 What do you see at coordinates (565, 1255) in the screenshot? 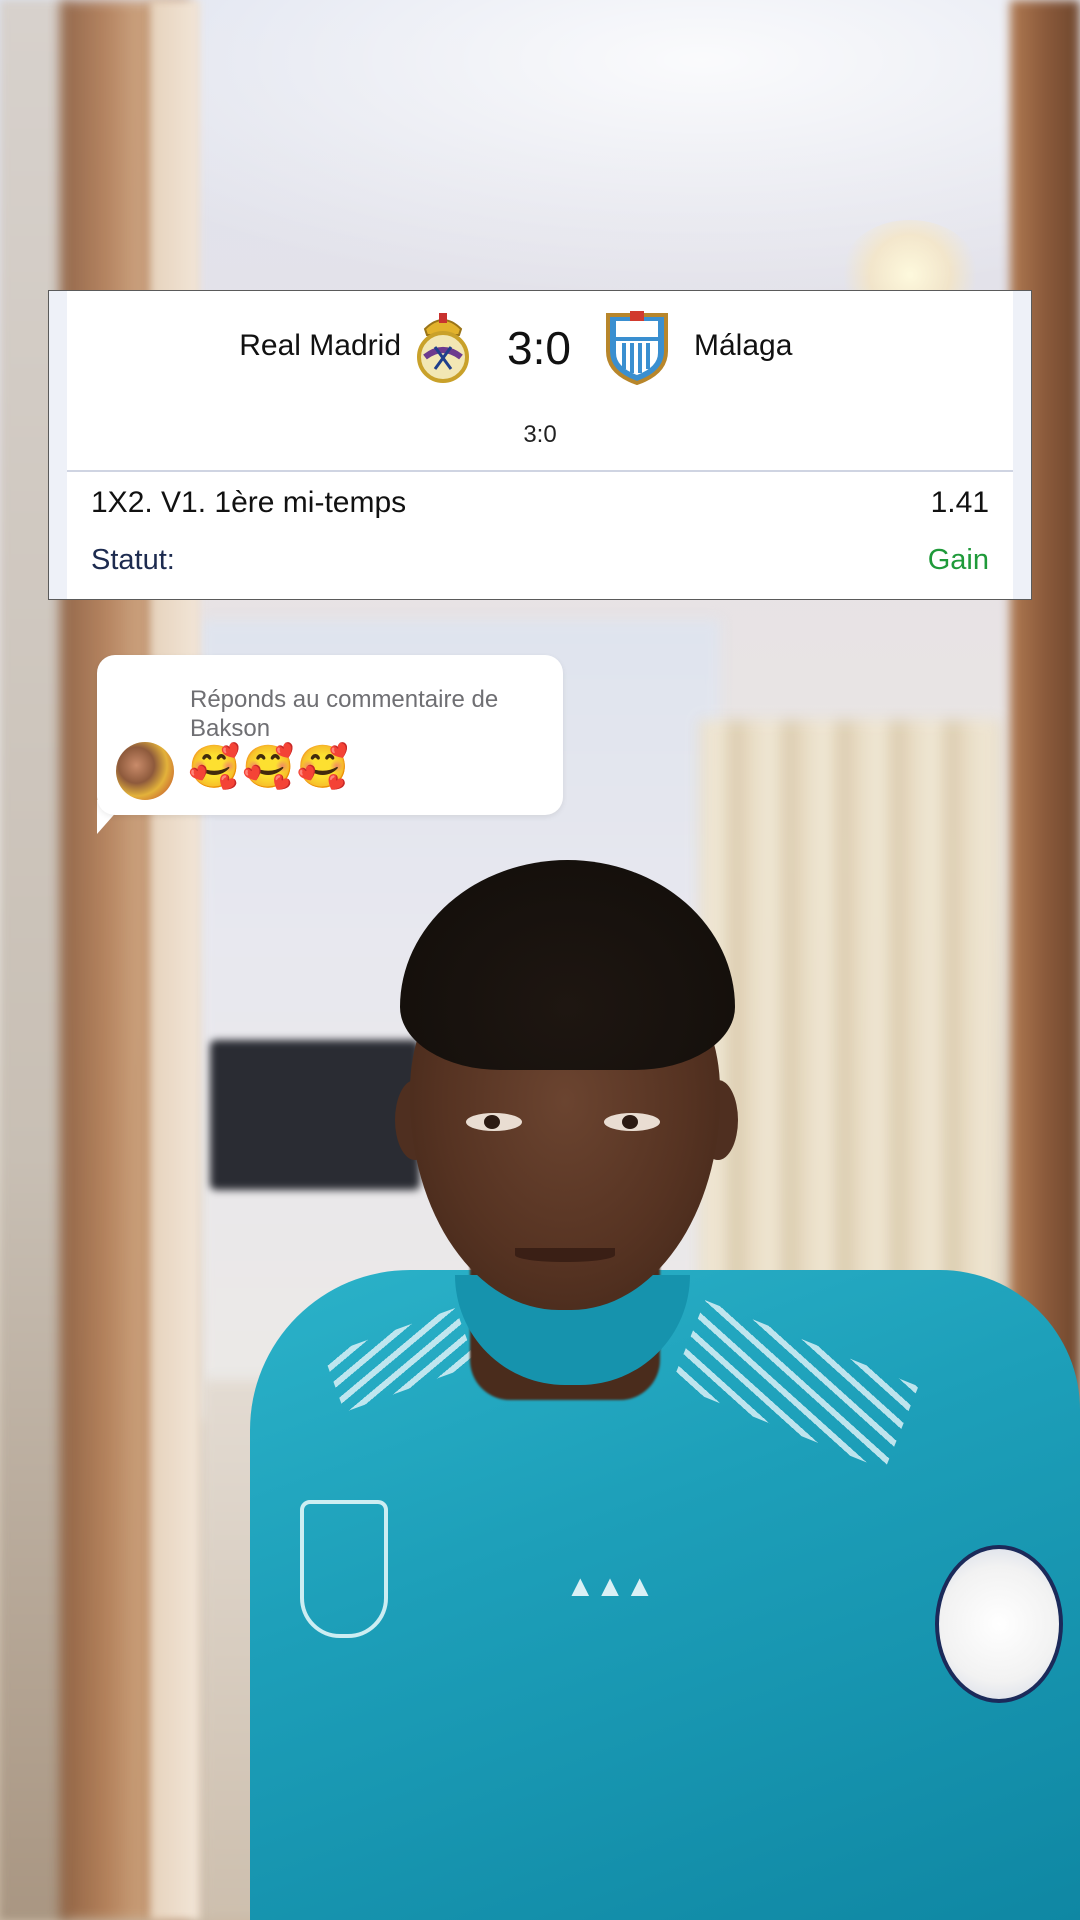
I see `mouth` at bounding box center [565, 1255].